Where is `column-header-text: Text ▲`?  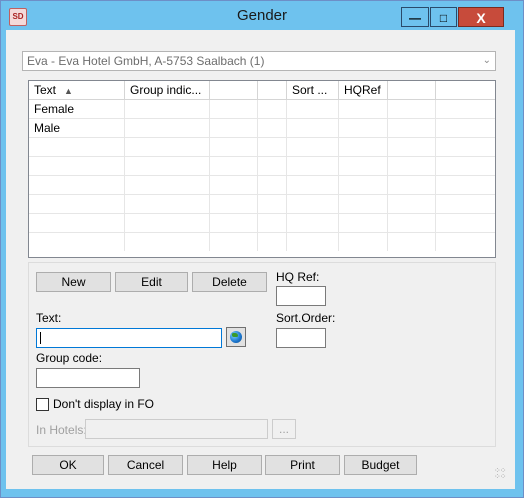
column-header-text: Text ▲ is located at coordinates (77, 90).